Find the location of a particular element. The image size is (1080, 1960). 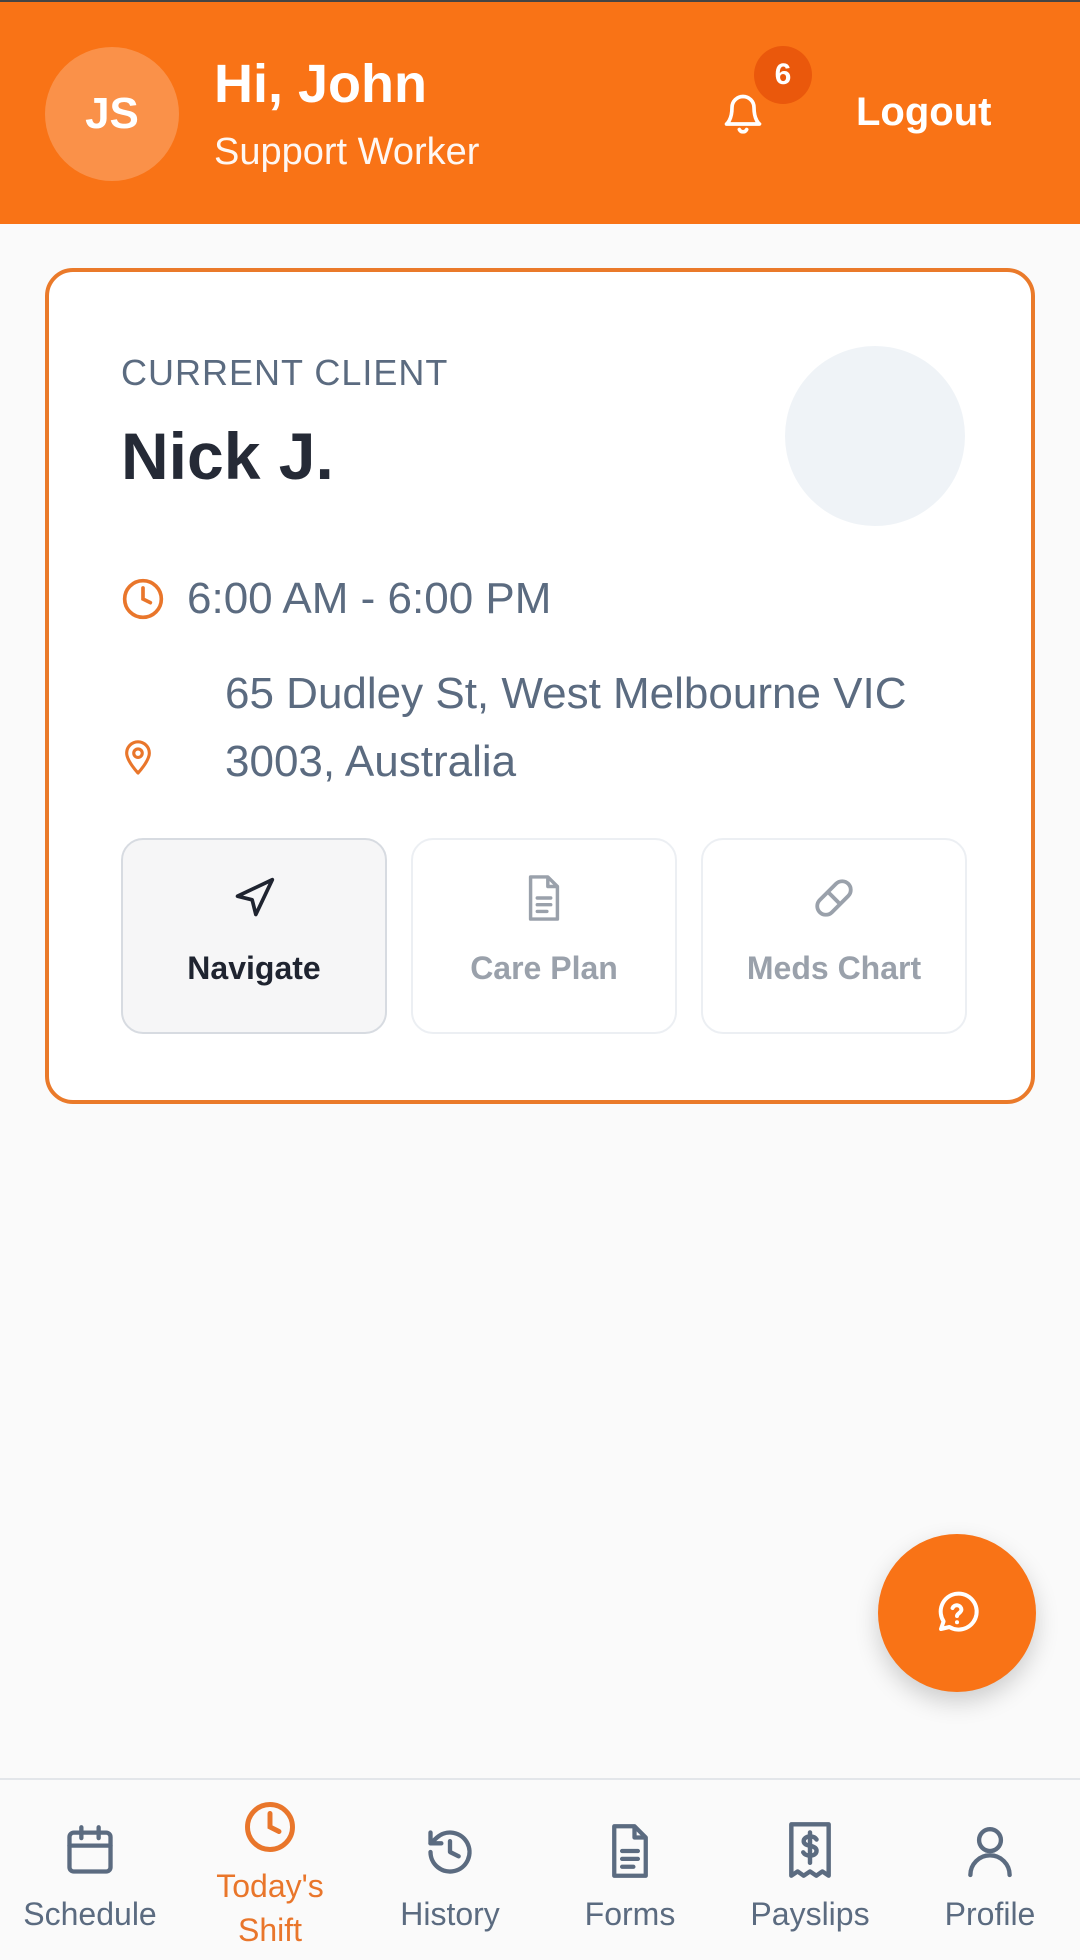

history-icon is located at coordinates (450, 1848).